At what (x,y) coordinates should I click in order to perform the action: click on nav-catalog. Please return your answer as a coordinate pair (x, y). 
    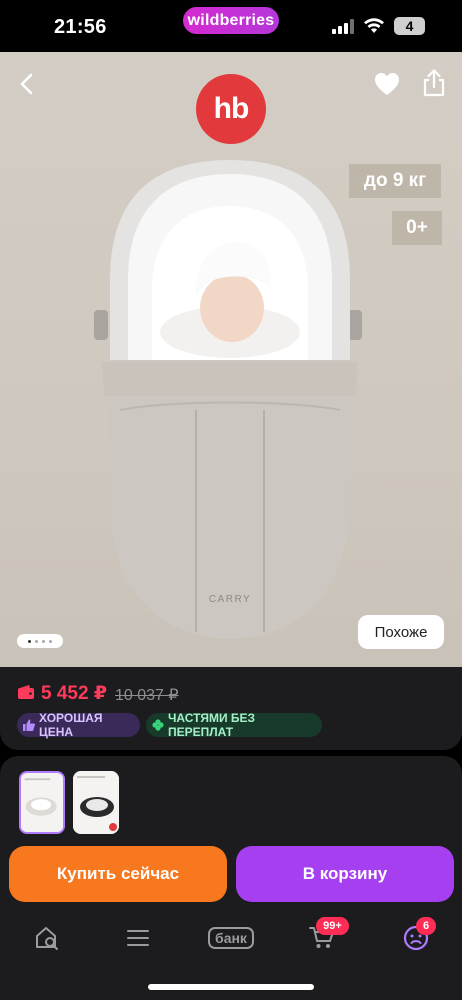
    Looking at the image, I should click on (138, 938).